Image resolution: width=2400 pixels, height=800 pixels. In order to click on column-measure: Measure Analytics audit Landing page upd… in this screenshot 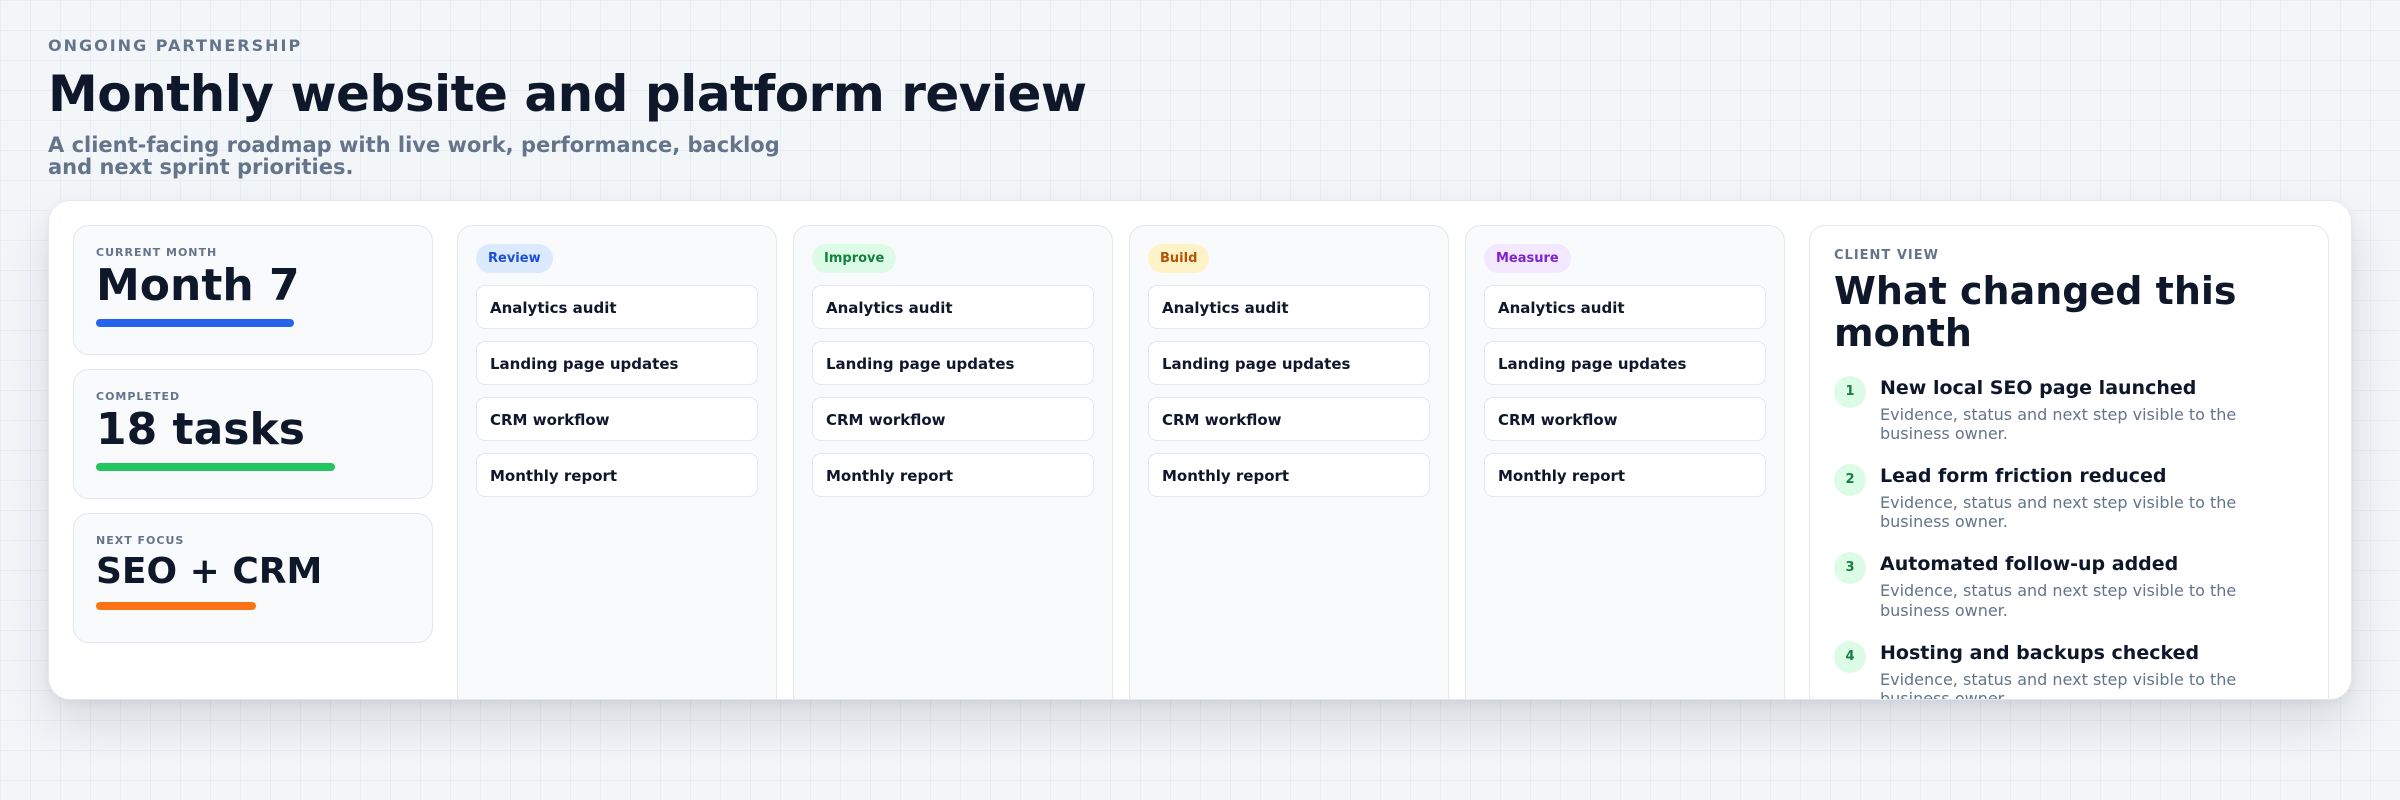, I will do `click(1625, 462)`.